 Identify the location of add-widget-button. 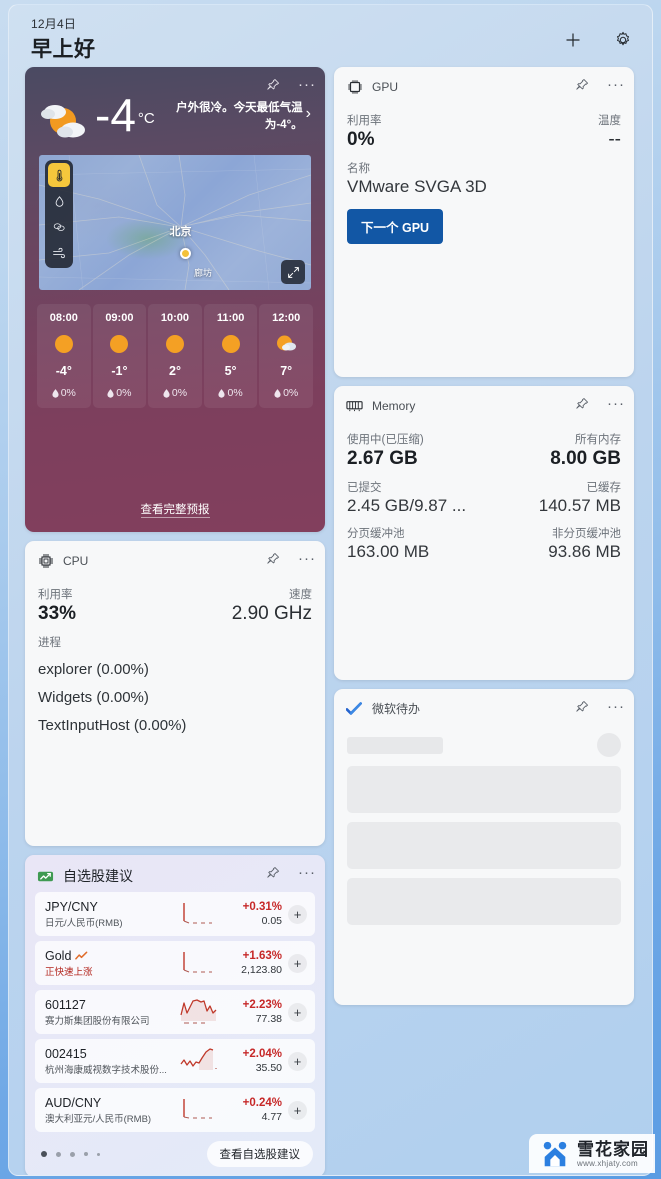
(573, 40).